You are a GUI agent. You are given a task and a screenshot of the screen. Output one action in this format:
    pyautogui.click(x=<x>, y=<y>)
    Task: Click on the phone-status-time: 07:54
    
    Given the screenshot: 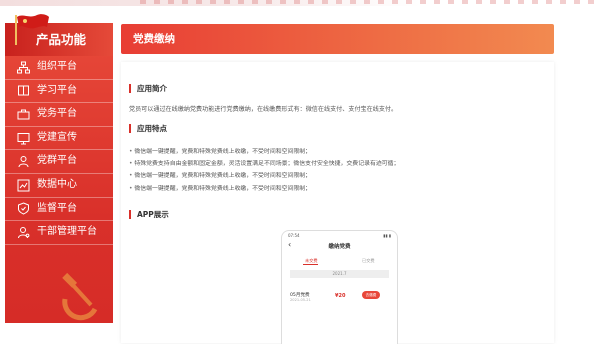 What is the action you would take?
    pyautogui.click(x=294, y=235)
    